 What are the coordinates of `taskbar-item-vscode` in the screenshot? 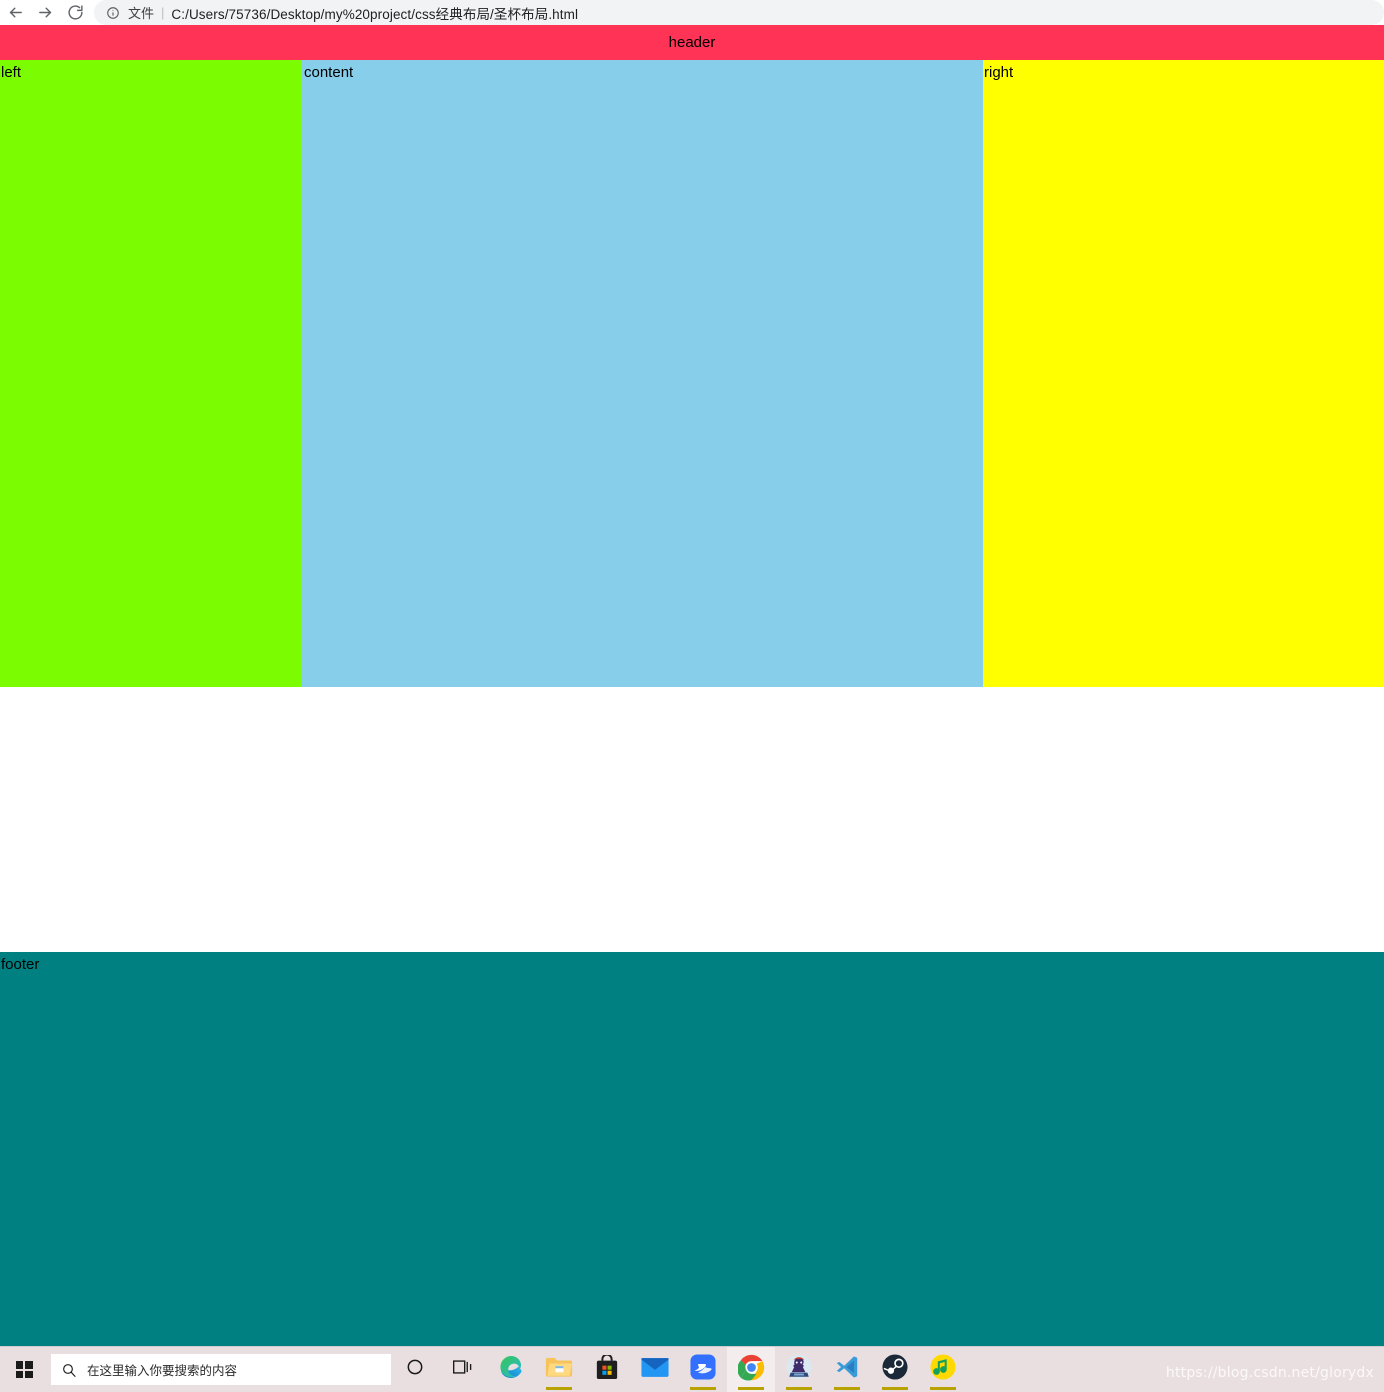 It's located at (847, 1369).